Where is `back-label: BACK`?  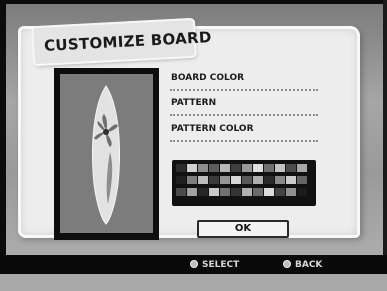 back-label: BACK is located at coordinates (309, 265).